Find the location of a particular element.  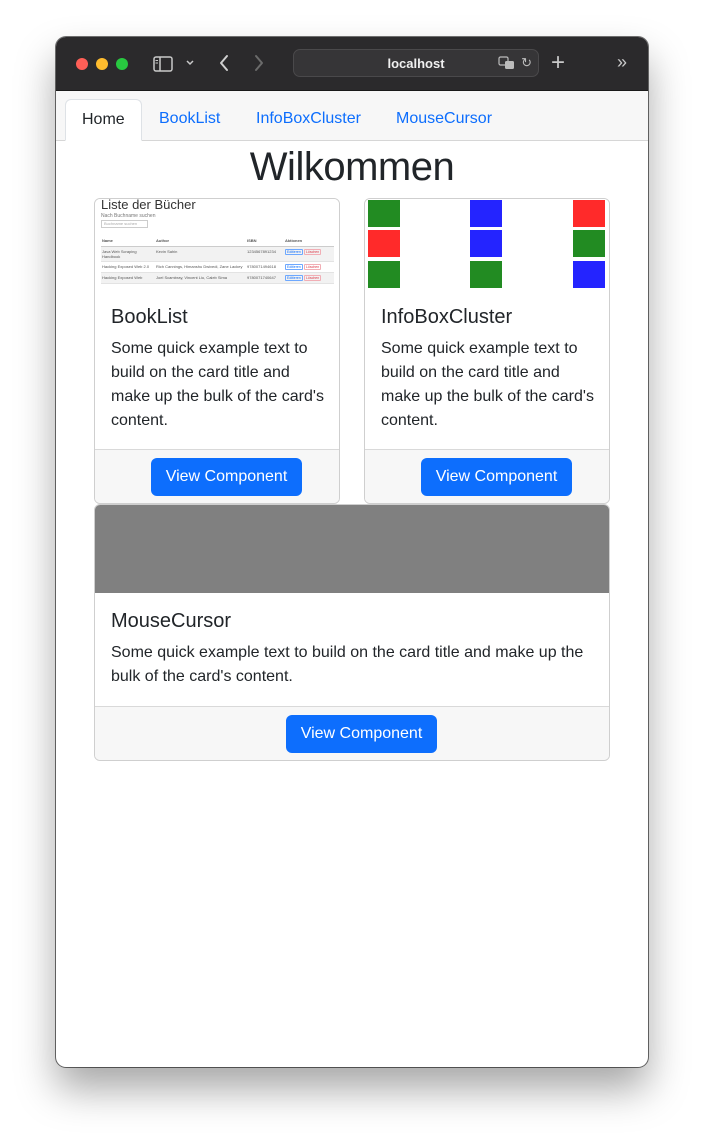

tab-infoboxcluster: InfoBoxCluster is located at coordinates (308, 120).